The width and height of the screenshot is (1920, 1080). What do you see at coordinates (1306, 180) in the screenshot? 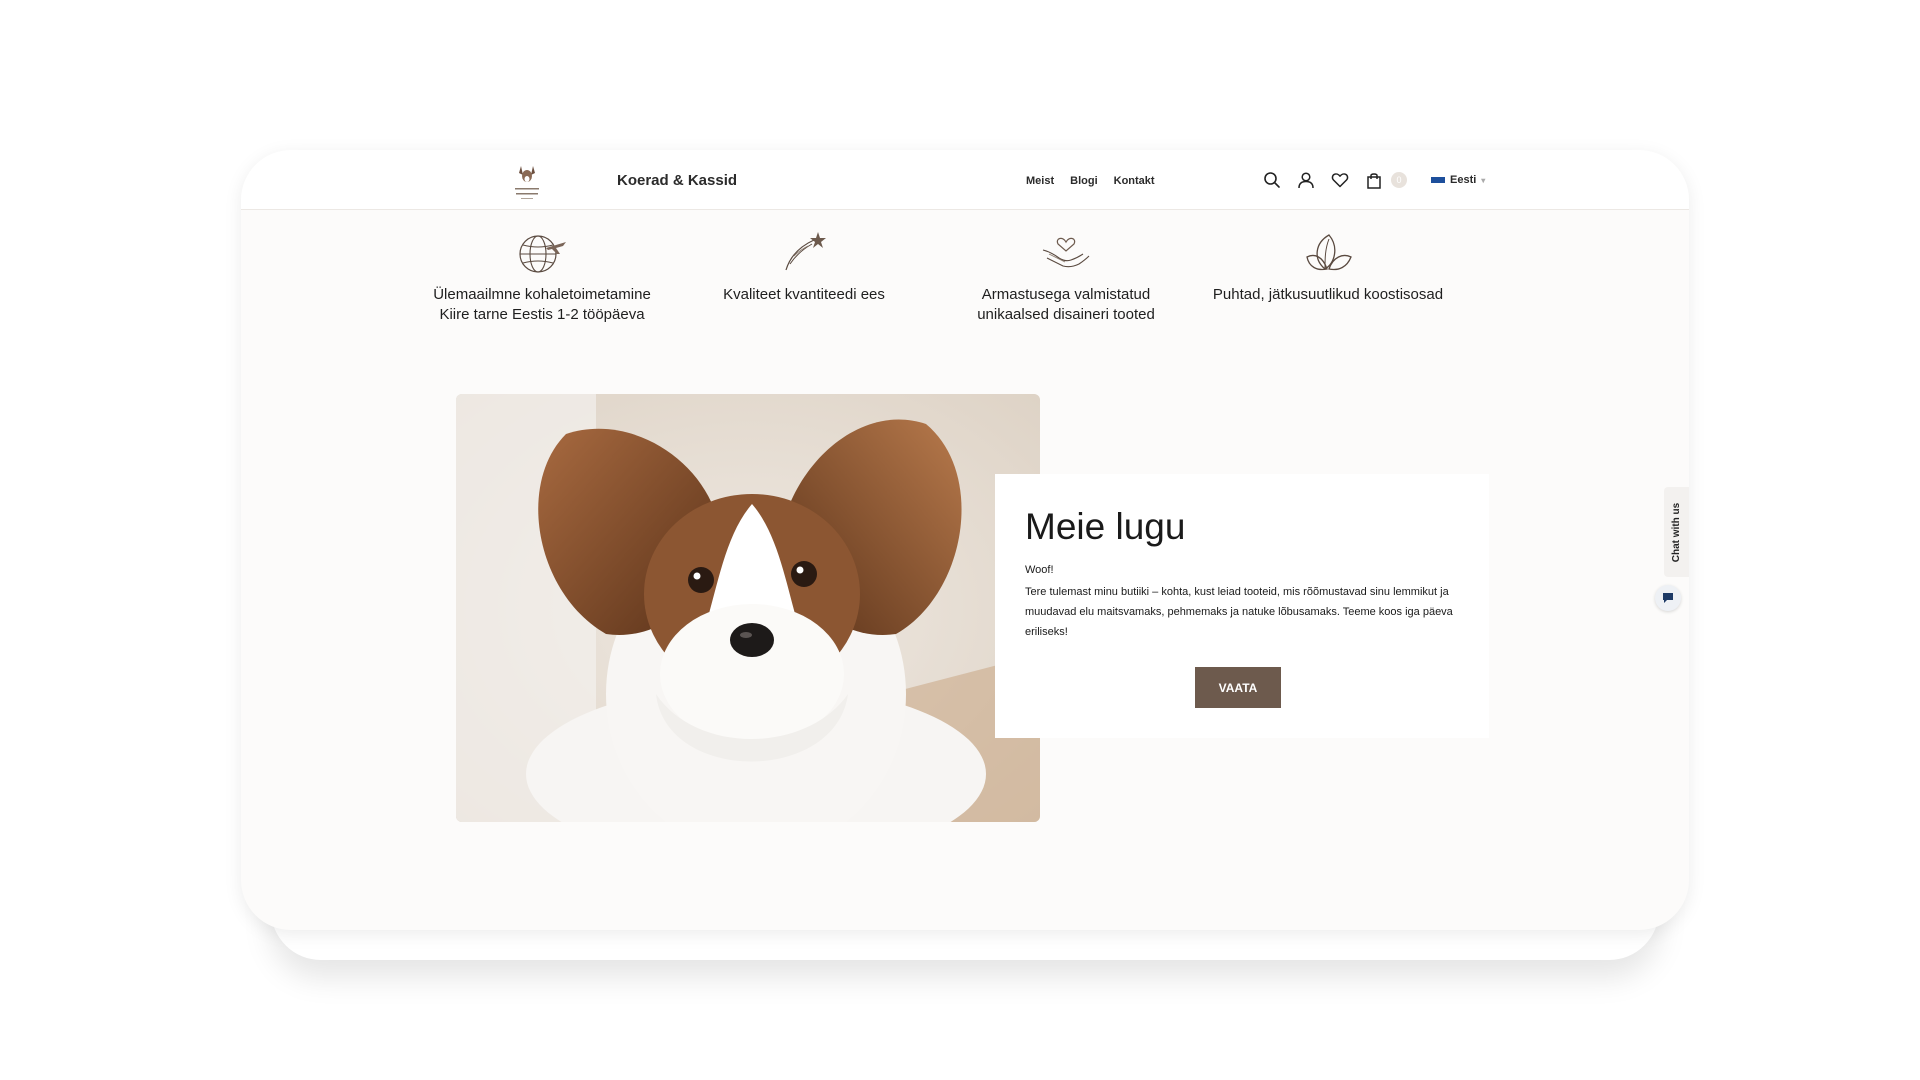
I see `account-icon` at bounding box center [1306, 180].